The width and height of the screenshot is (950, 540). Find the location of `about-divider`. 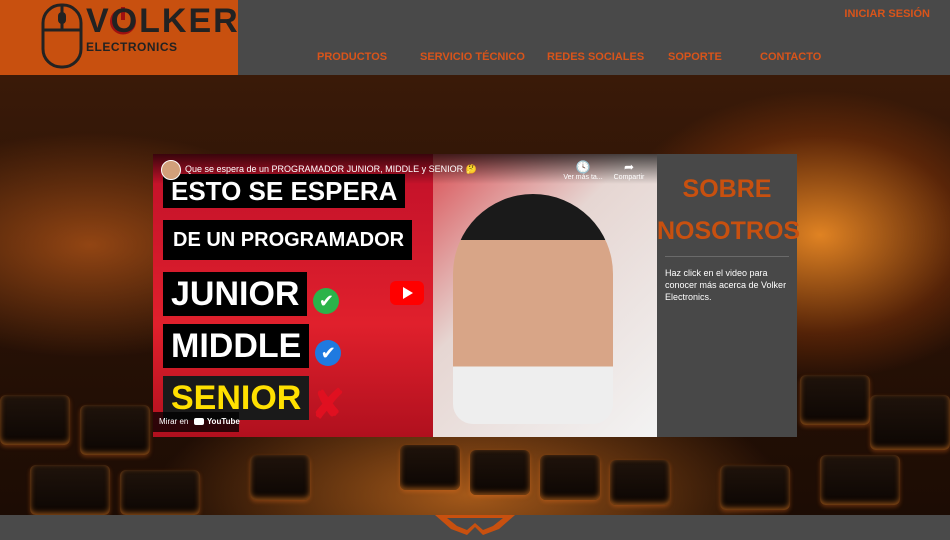

about-divider is located at coordinates (727, 256).